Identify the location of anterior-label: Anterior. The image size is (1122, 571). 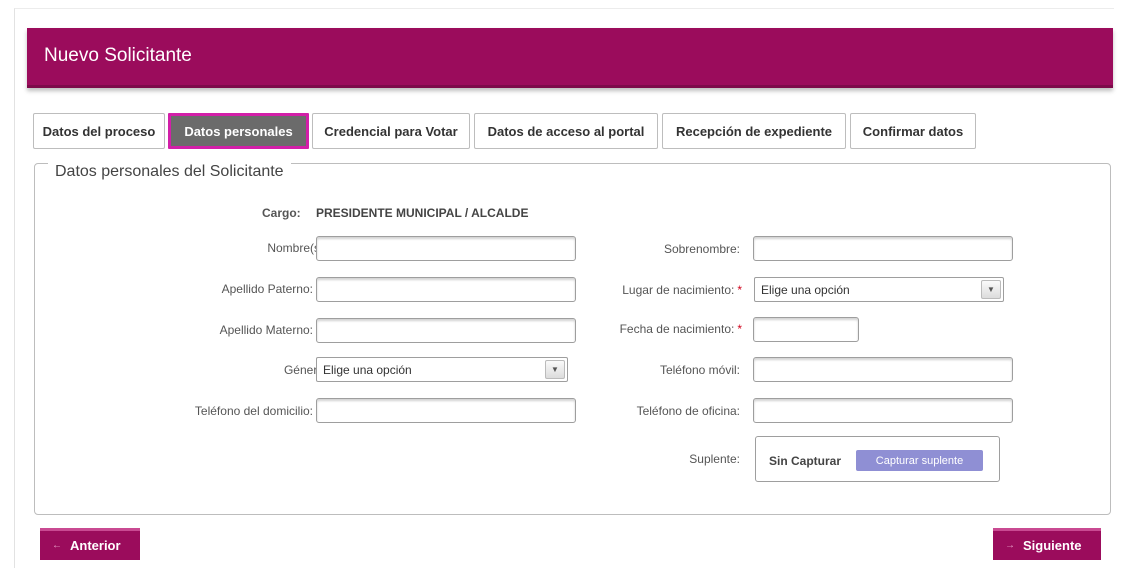
(95, 545).